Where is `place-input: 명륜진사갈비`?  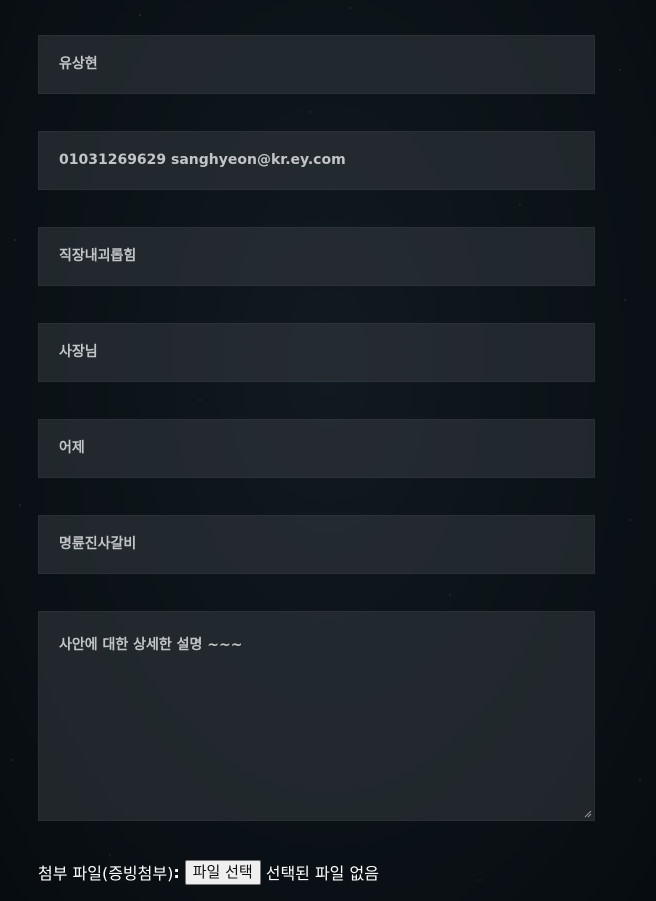
place-input: 명륜진사갈비 is located at coordinates (316, 544).